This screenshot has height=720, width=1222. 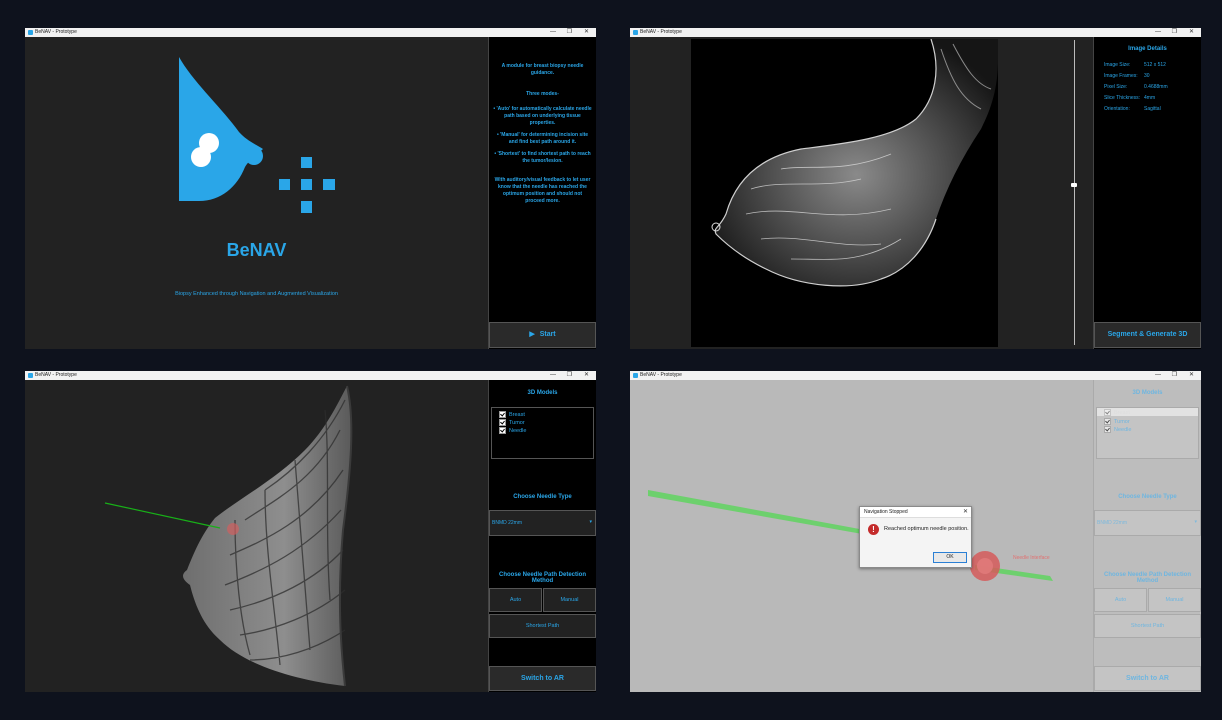 What do you see at coordinates (162, 515) in the screenshot?
I see `needle-line` at bounding box center [162, 515].